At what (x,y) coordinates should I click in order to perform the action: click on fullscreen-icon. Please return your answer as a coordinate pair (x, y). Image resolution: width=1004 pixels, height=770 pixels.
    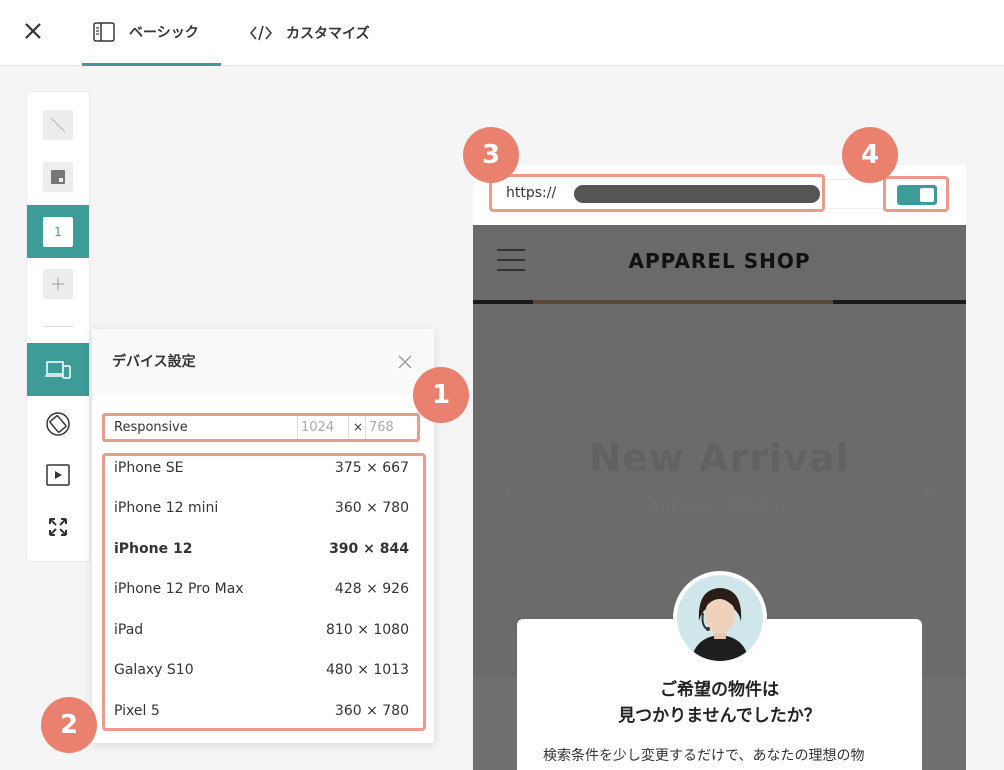
    Looking at the image, I should click on (58, 527).